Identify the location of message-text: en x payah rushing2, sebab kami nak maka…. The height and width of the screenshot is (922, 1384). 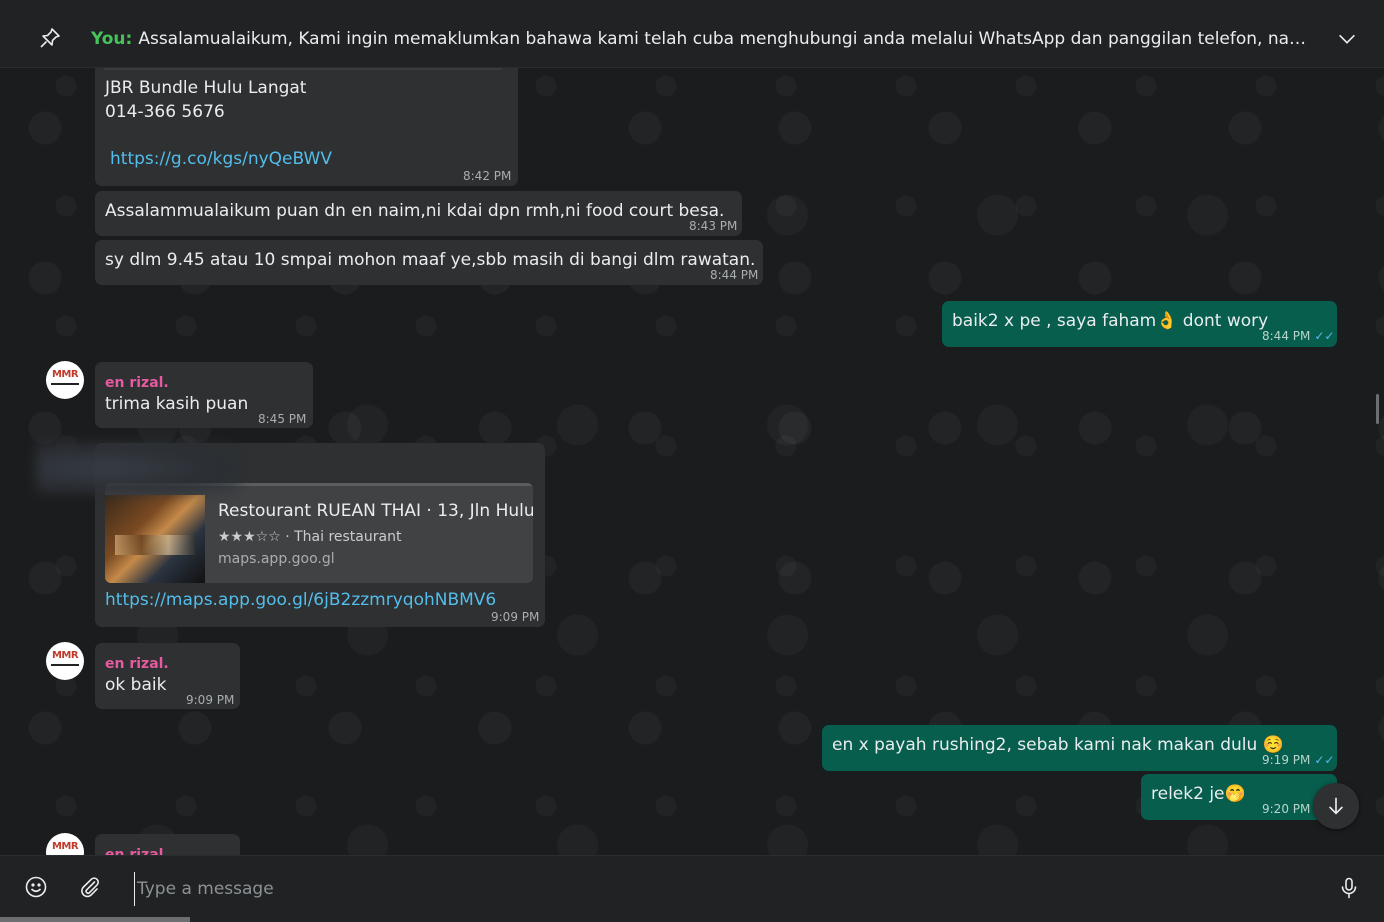
(1058, 745).